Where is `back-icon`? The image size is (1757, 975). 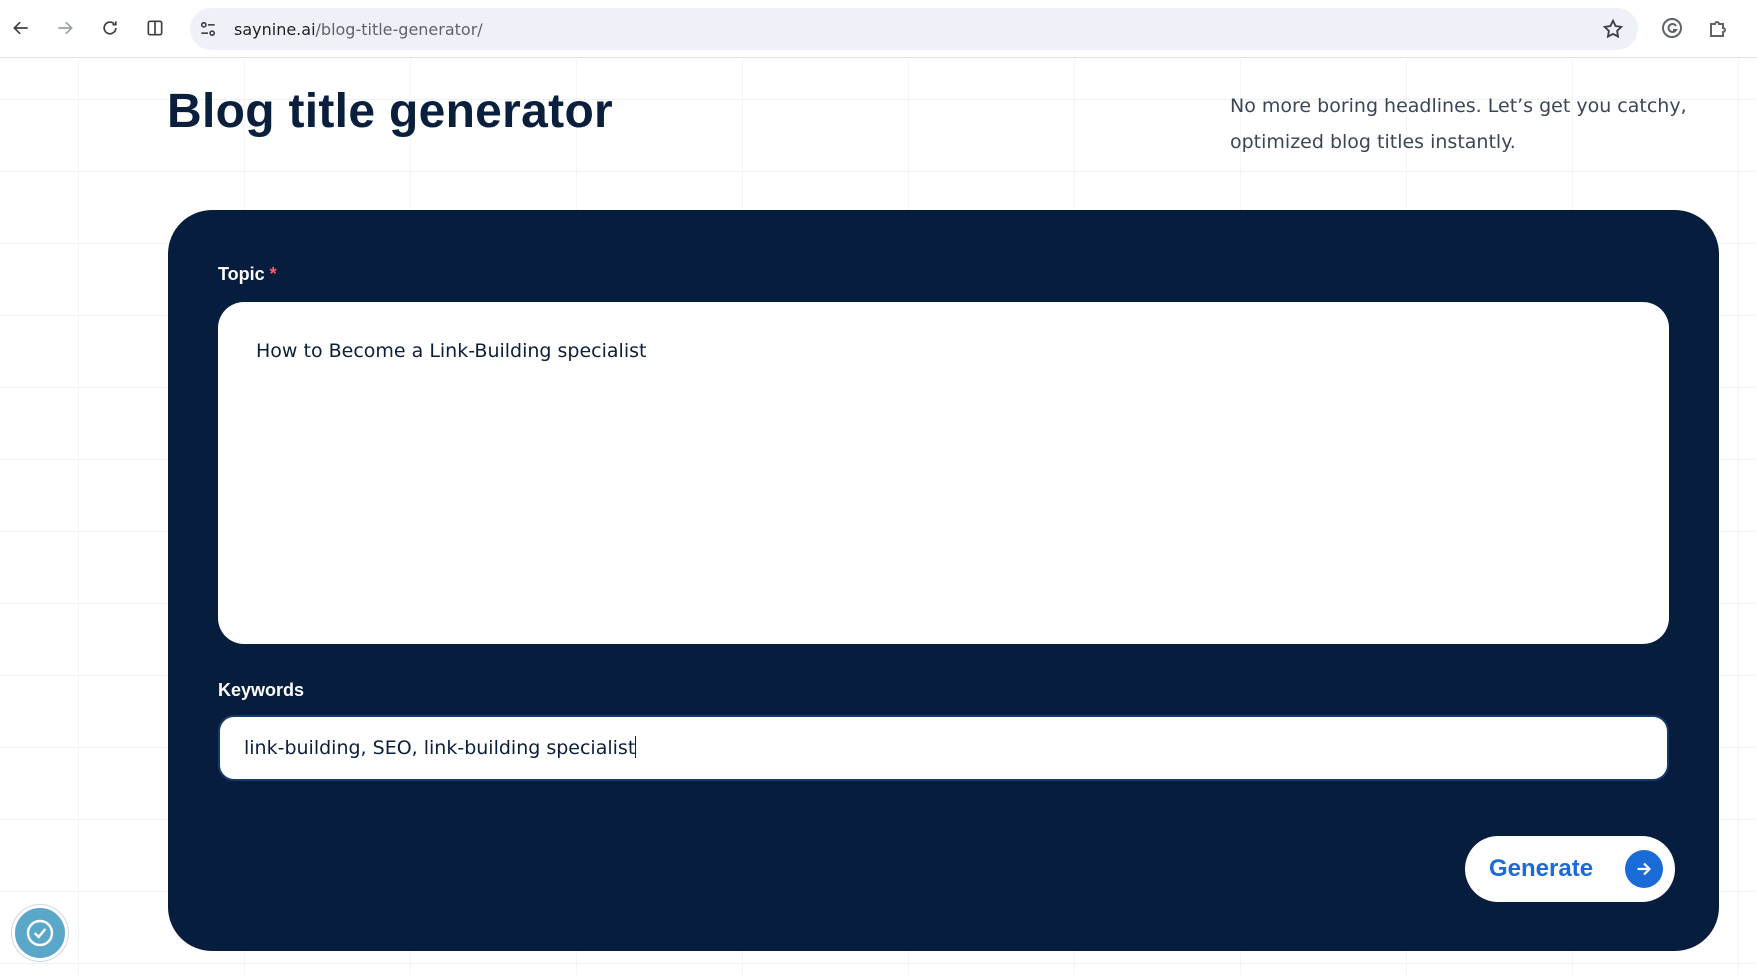
back-icon is located at coordinates (21, 28).